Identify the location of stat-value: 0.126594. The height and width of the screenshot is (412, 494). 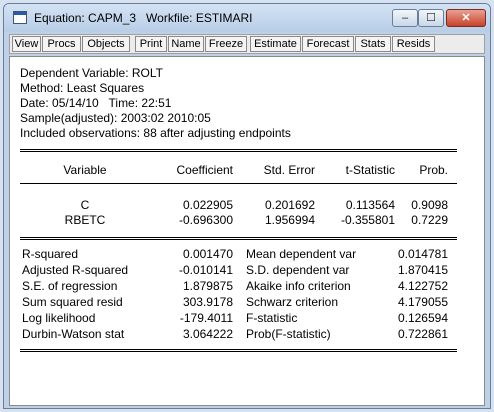
(422, 318).